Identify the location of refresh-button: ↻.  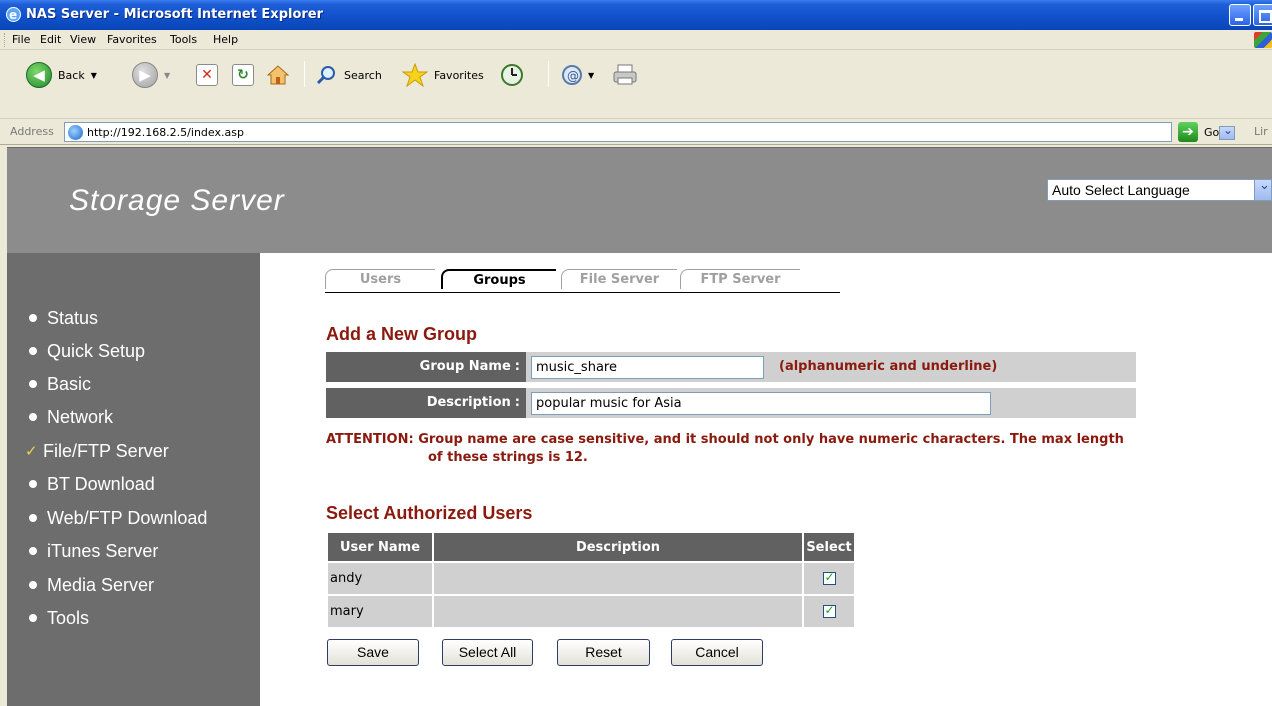
(243, 75).